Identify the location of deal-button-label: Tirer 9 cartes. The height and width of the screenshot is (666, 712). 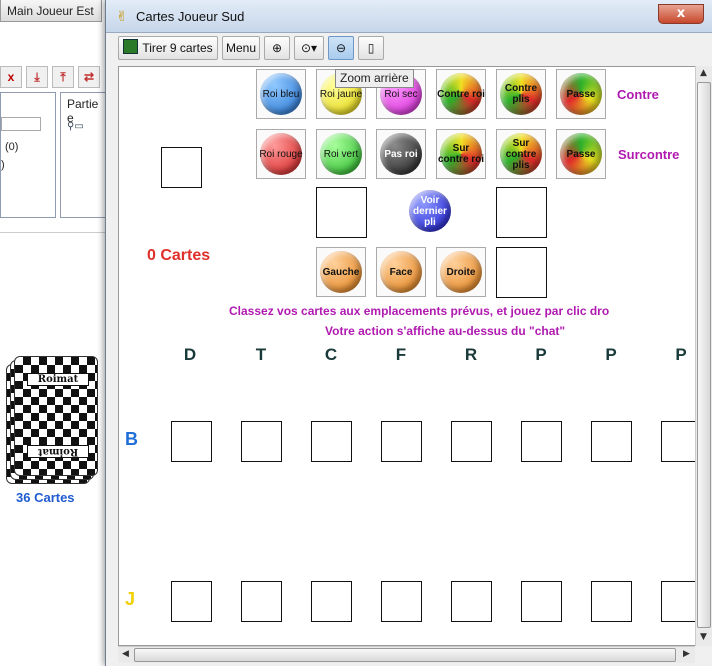
(177, 48).